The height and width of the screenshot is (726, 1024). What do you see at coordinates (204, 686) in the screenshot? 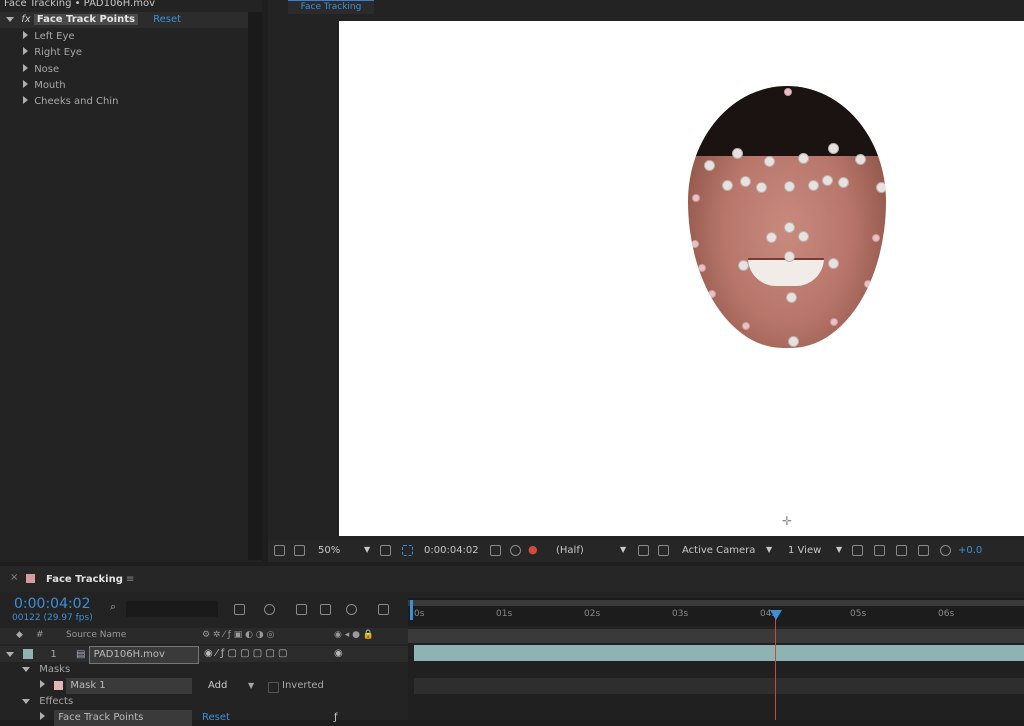
I see `mask-row: Mask 1 Add ▼ Inverted` at bounding box center [204, 686].